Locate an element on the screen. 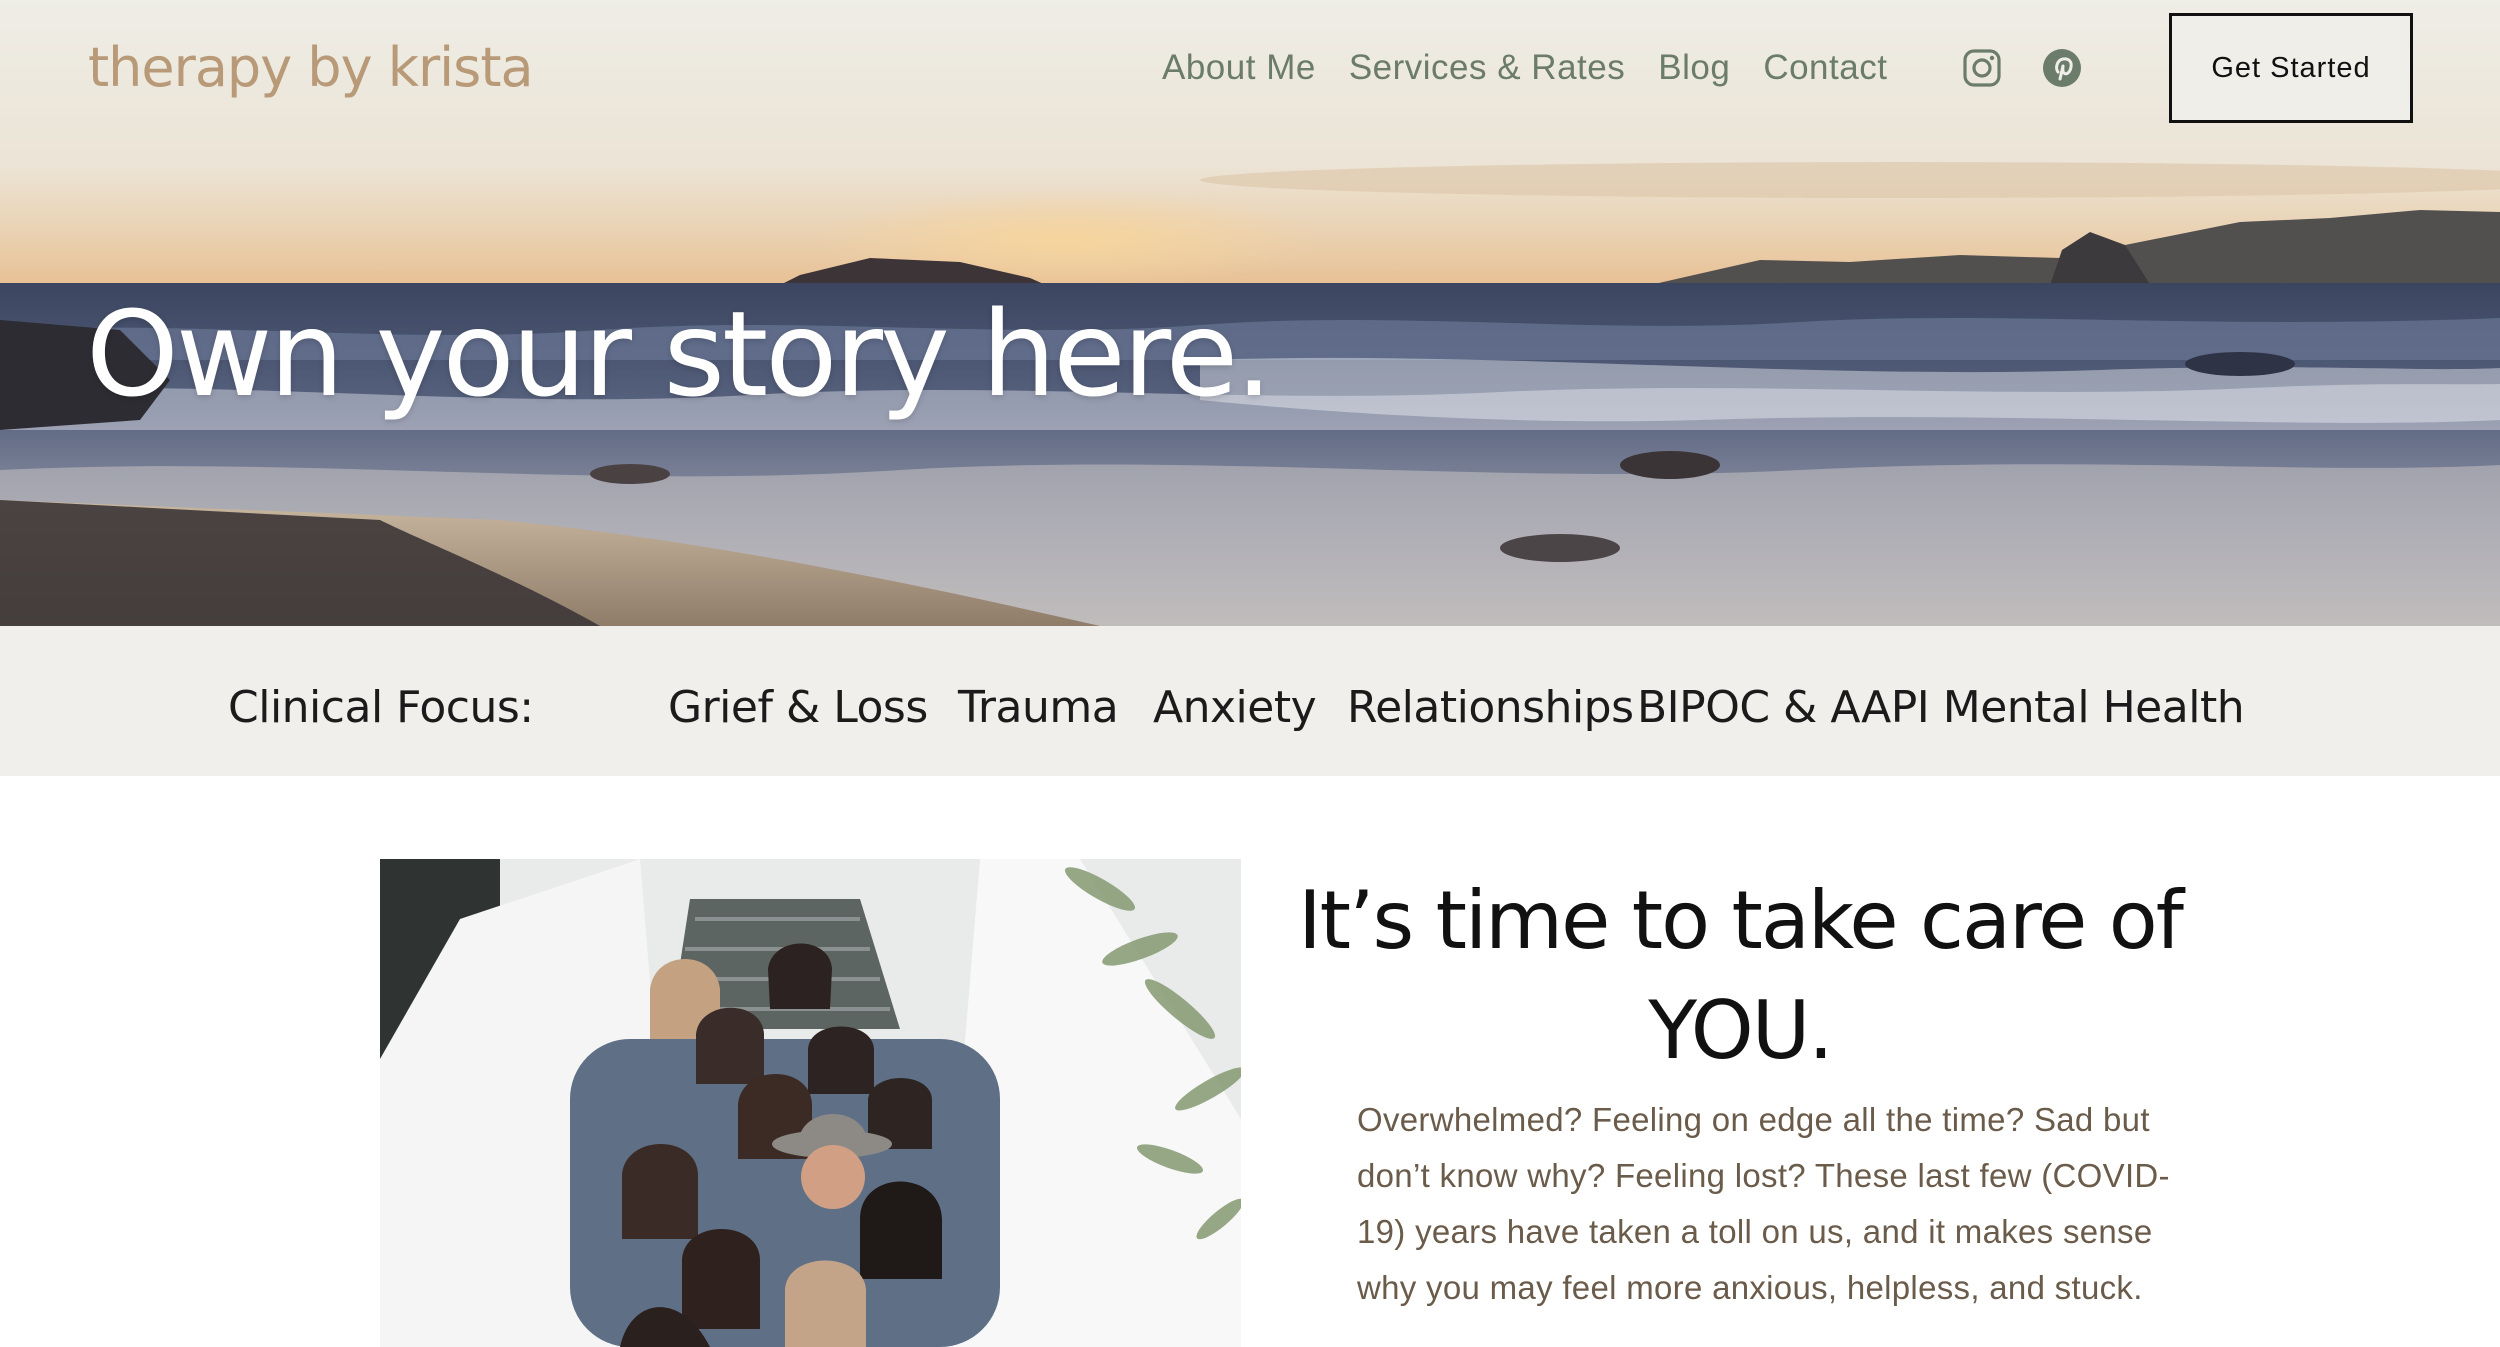 The width and height of the screenshot is (2500, 1347). instagram-icon is located at coordinates (1982, 68).